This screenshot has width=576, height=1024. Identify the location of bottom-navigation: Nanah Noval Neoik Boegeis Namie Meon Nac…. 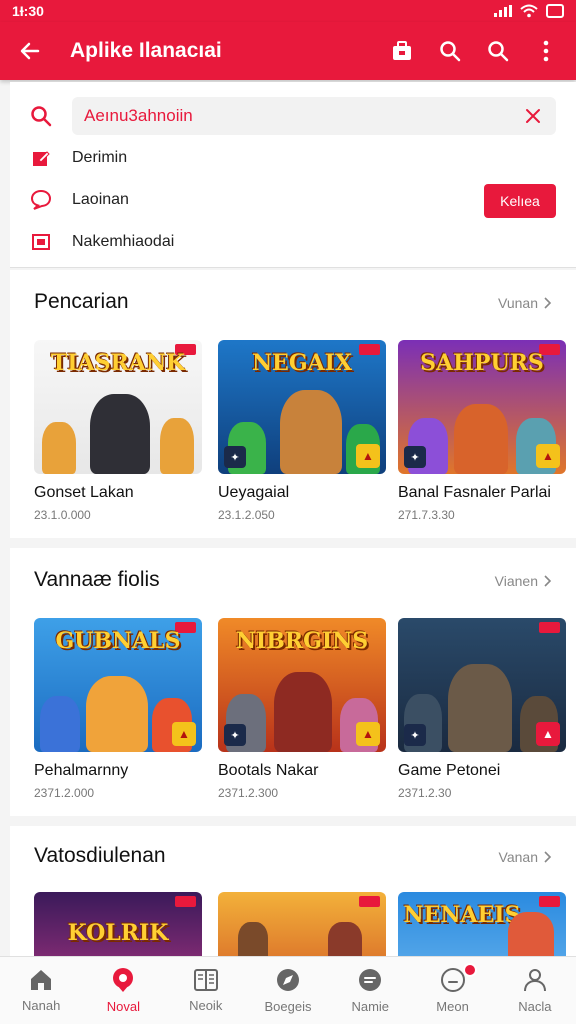
(288, 990).